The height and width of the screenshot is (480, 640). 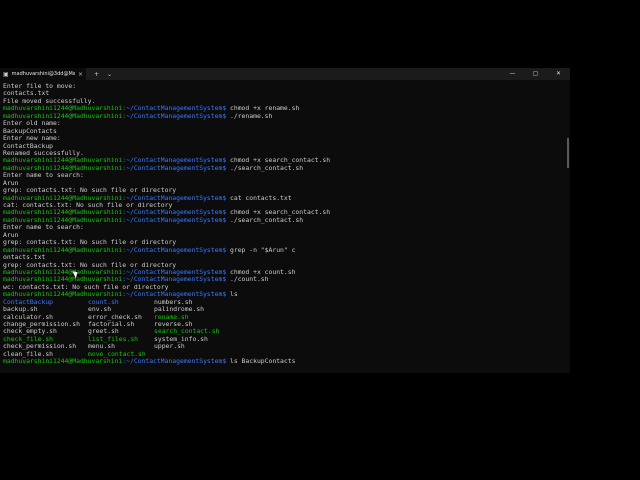 I want to click on new-tab-button: +, so click(x=96, y=74).